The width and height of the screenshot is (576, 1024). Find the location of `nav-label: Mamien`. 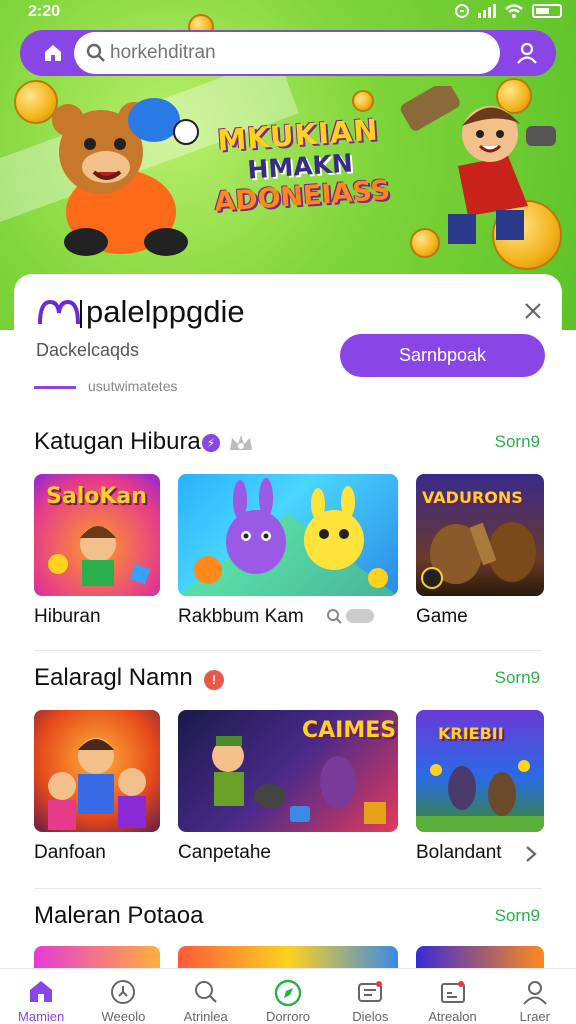

nav-label: Mamien is located at coordinates (41, 1016).